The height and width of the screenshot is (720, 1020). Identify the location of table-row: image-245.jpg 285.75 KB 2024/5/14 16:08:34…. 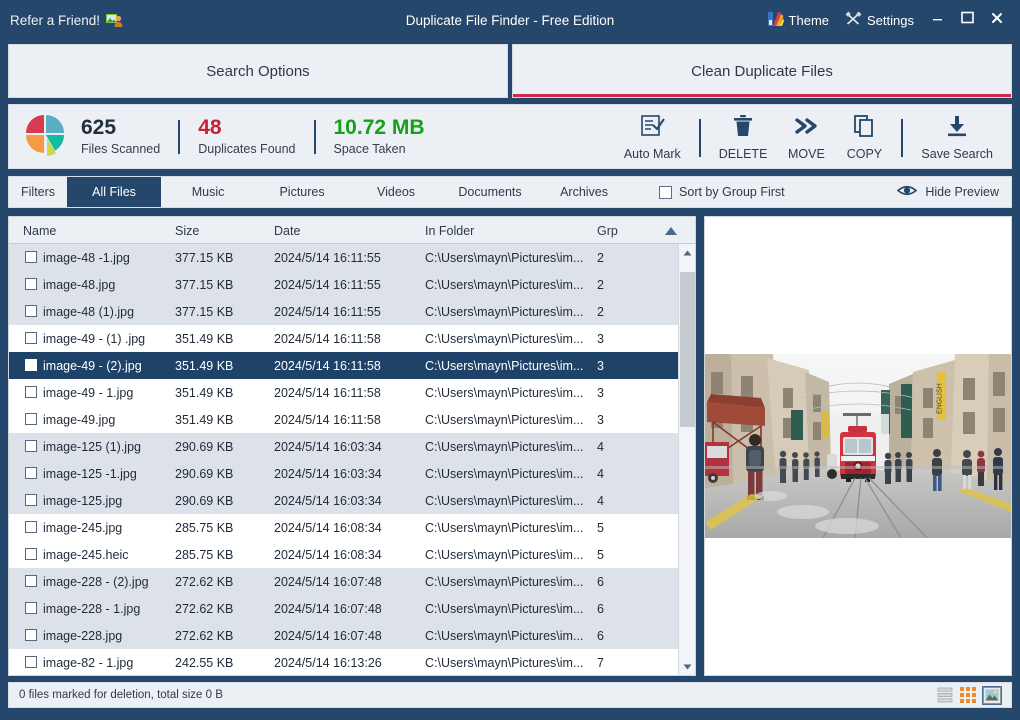
(352, 527).